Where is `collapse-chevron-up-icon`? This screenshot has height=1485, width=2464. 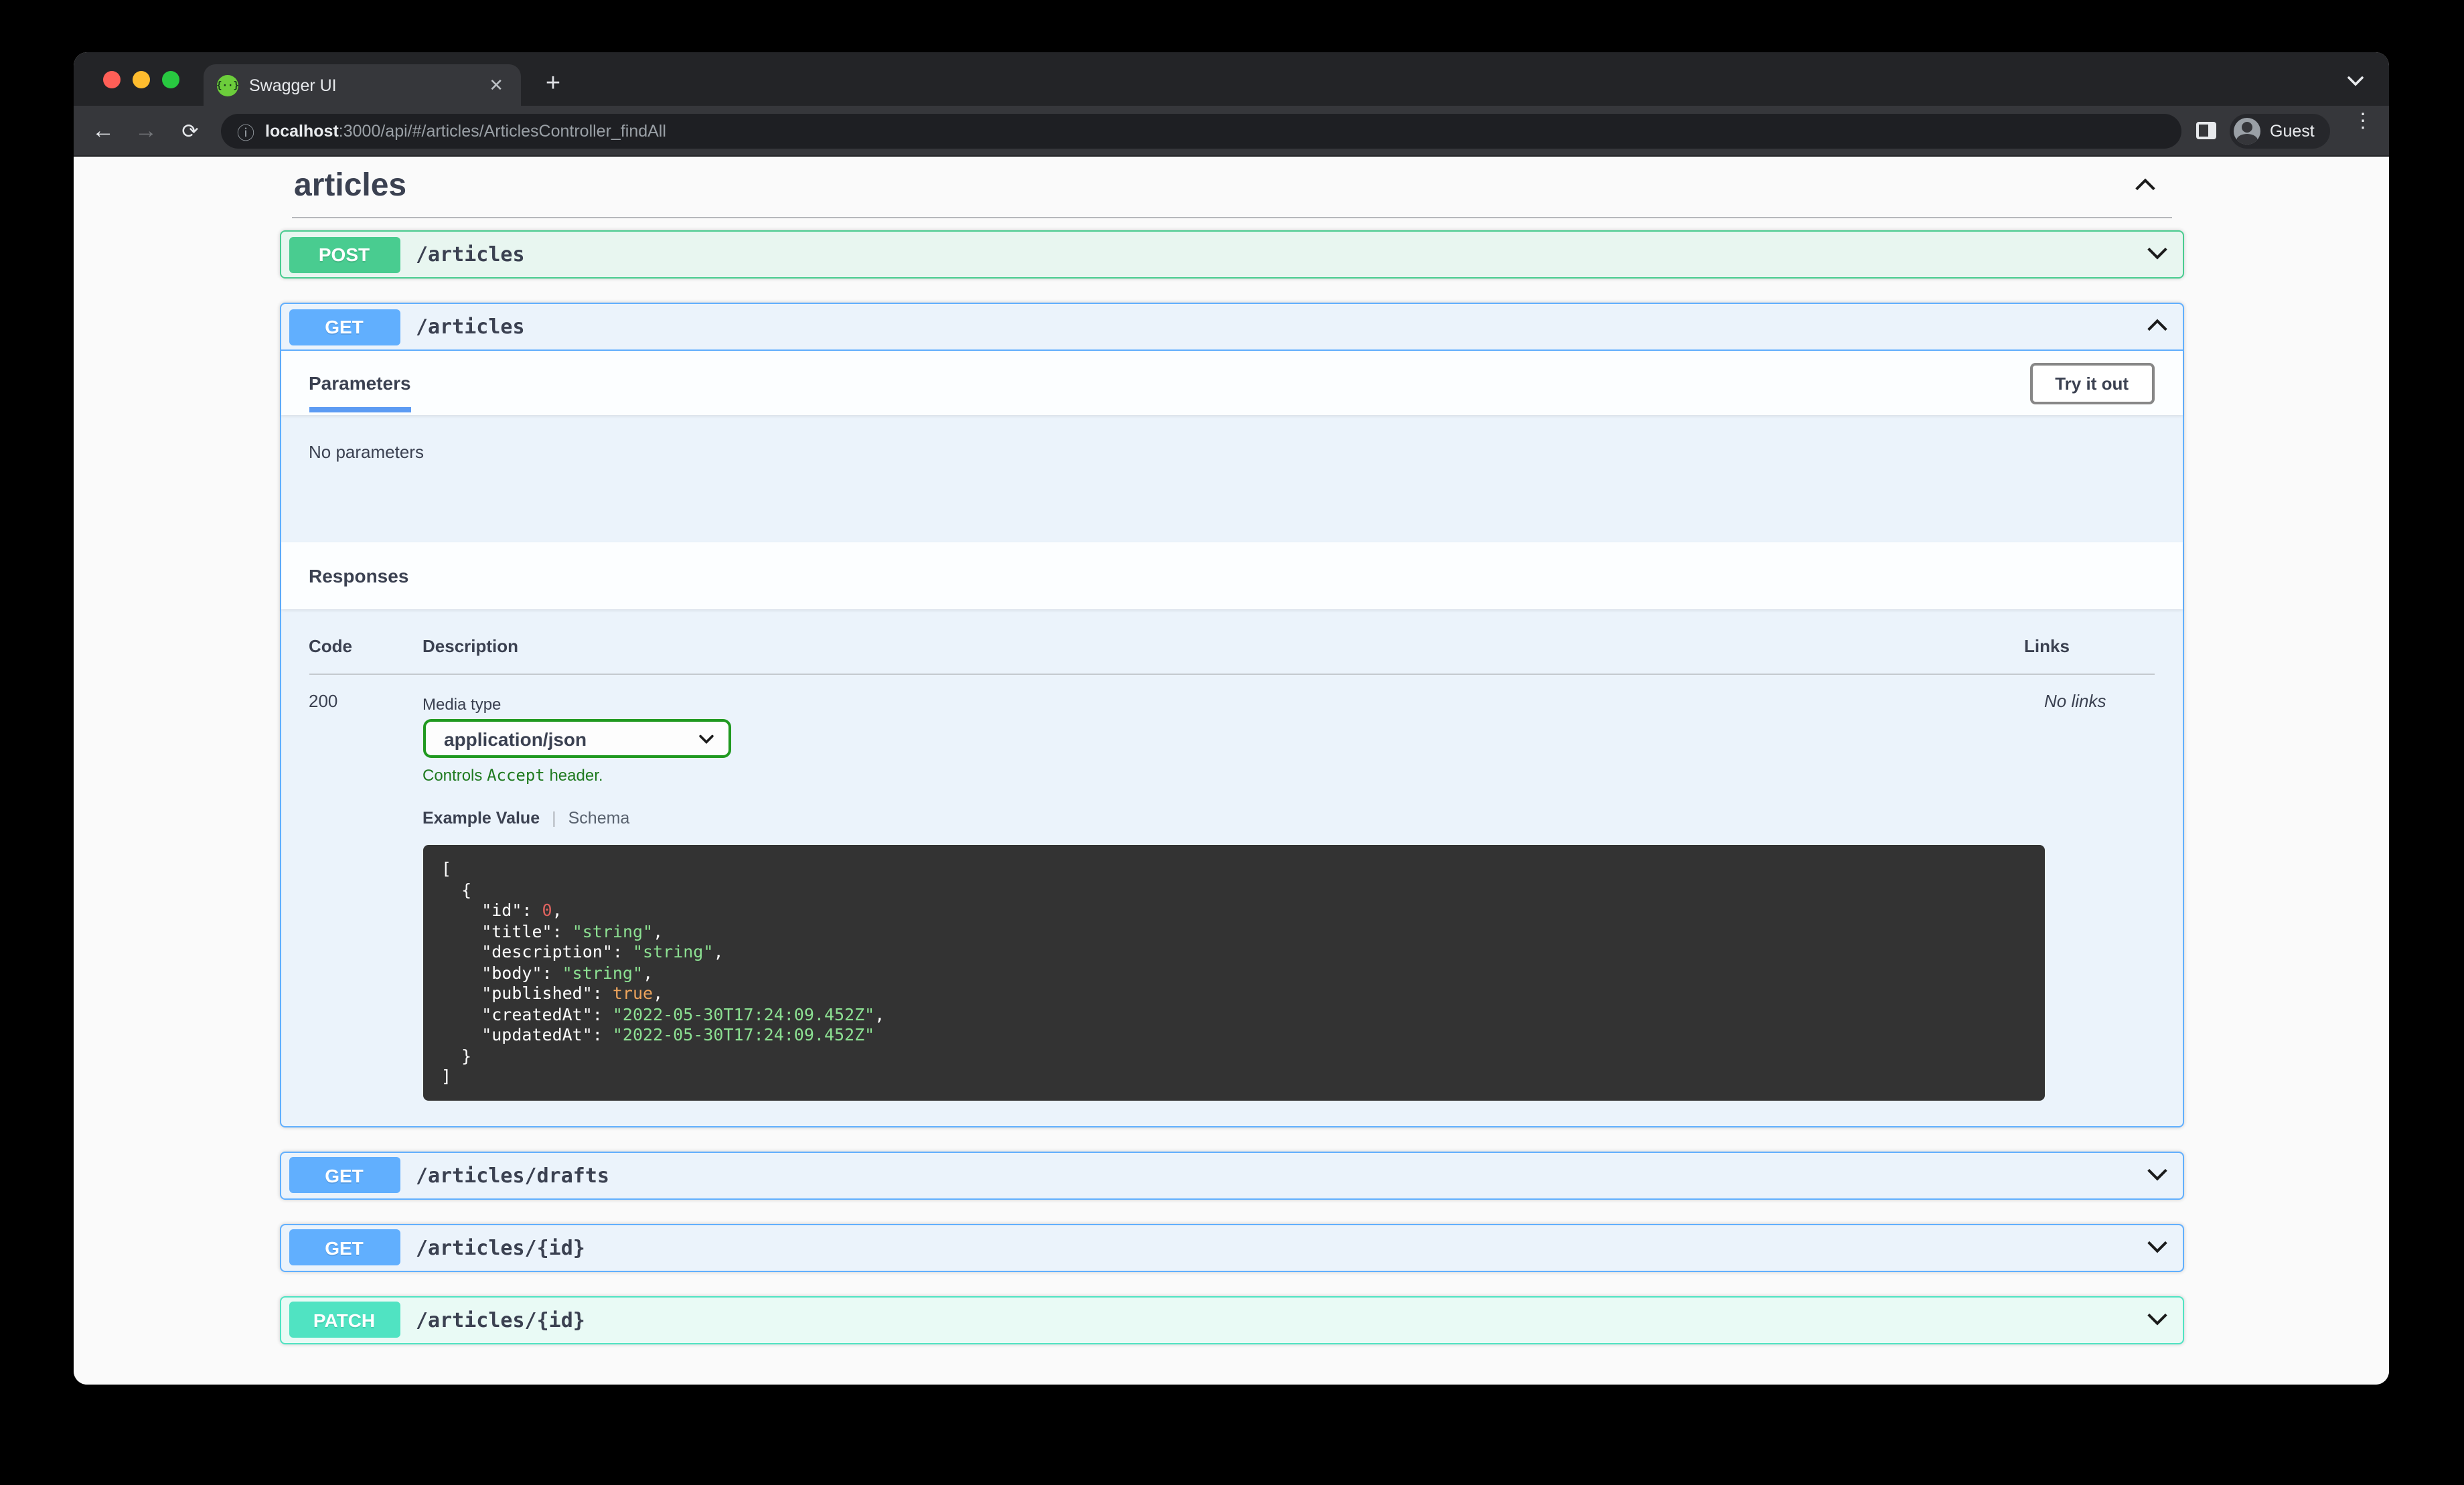
collapse-chevron-up-icon is located at coordinates (2157, 327).